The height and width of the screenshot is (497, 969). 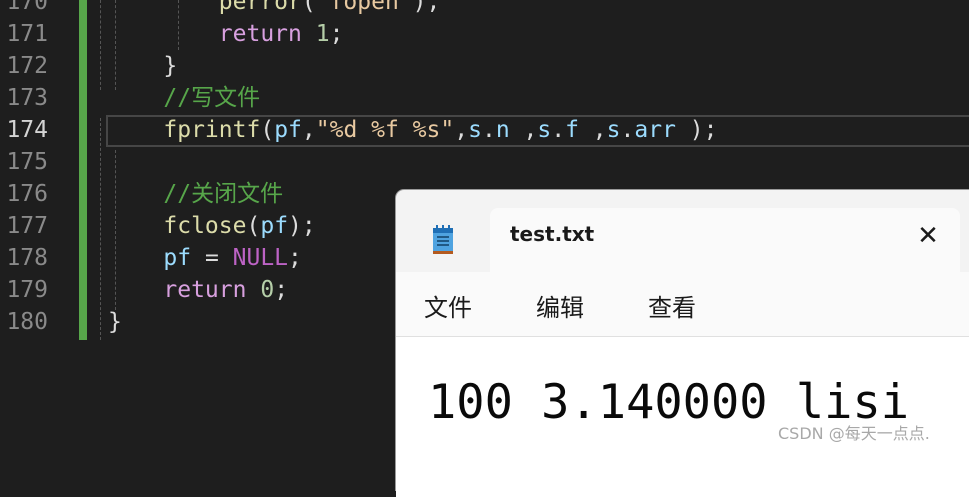 I want to click on code-line: 170 perror("fopen");, so click(x=484, y=9).